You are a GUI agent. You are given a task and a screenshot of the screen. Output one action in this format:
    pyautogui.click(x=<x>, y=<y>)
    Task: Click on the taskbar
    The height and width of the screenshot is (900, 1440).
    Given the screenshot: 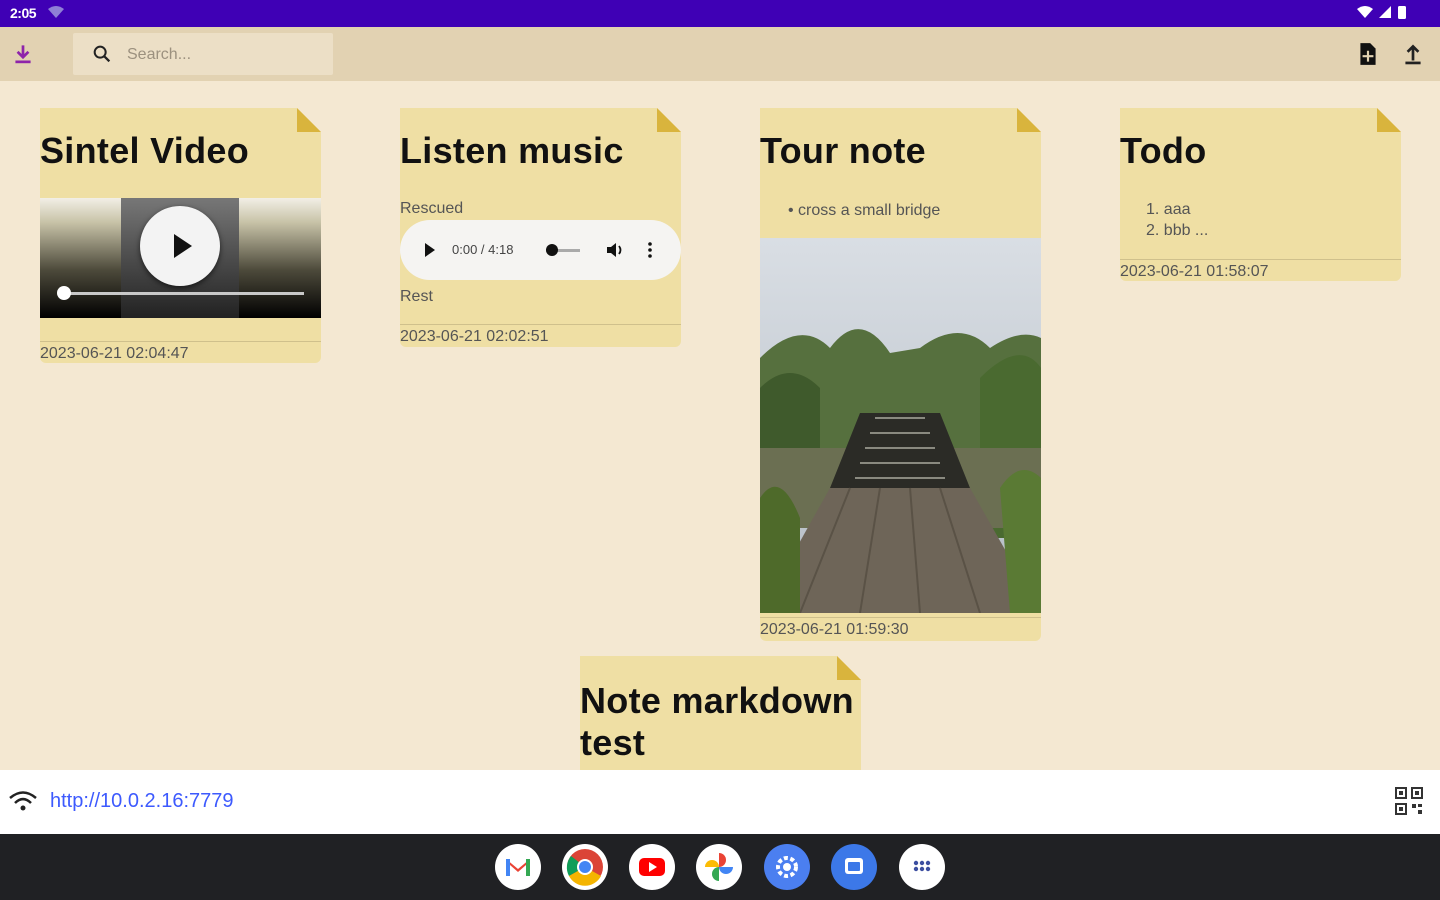 What is the action you would take?
    pyautogui.click(x=720, y=867)
    